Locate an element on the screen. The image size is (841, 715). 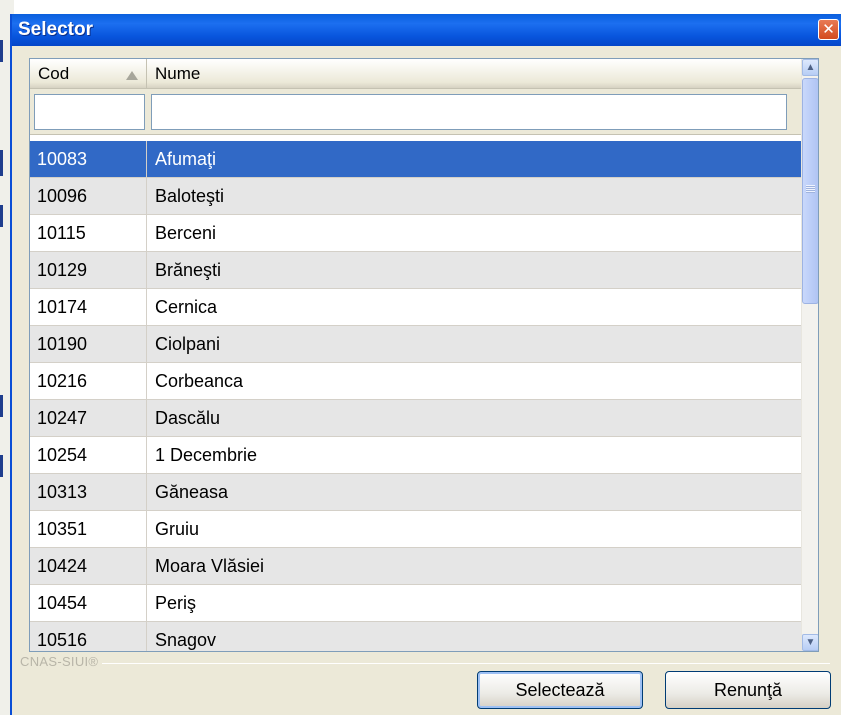
table-row: 10174 Cernica is located at coordinates (416, 307).